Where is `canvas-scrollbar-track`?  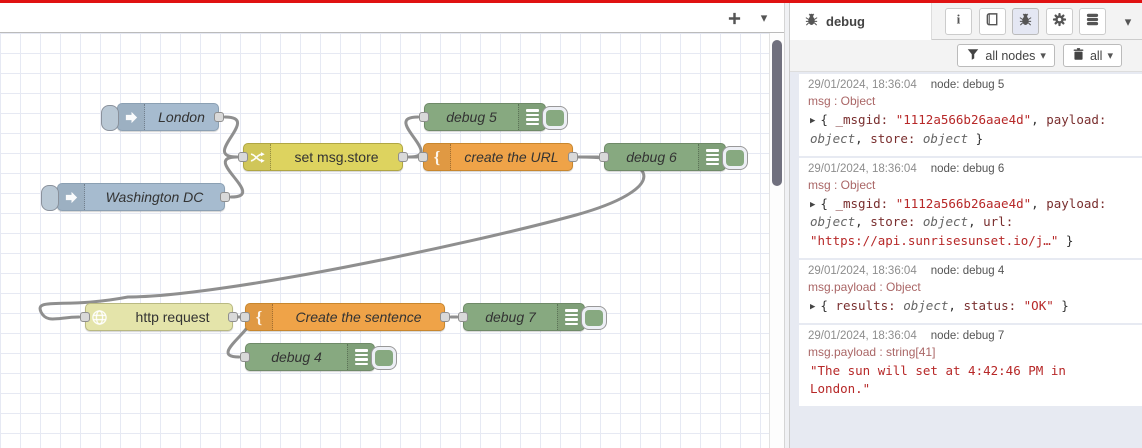
canvas-scrollbar-track is located at coordinates (776, 240).